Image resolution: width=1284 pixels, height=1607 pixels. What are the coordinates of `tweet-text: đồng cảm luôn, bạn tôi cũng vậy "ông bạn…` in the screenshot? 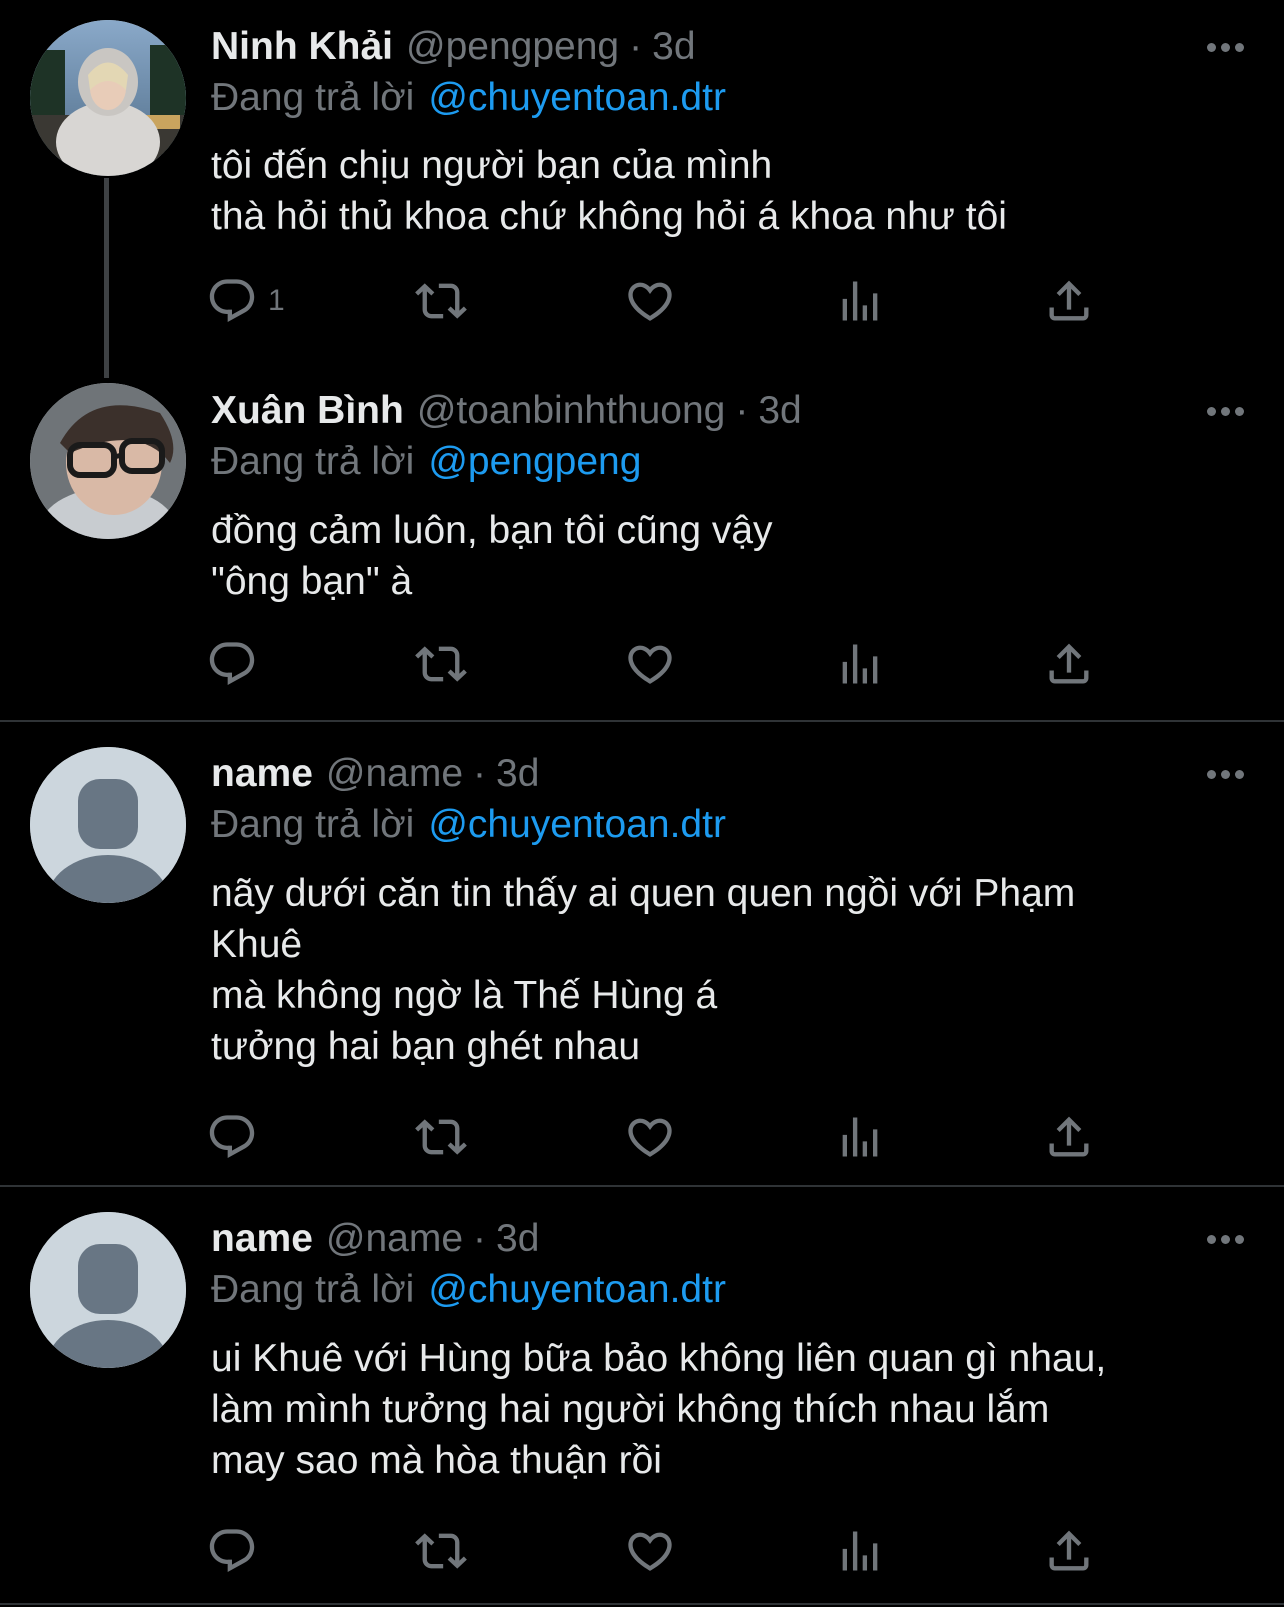 It's located at (492, 556).